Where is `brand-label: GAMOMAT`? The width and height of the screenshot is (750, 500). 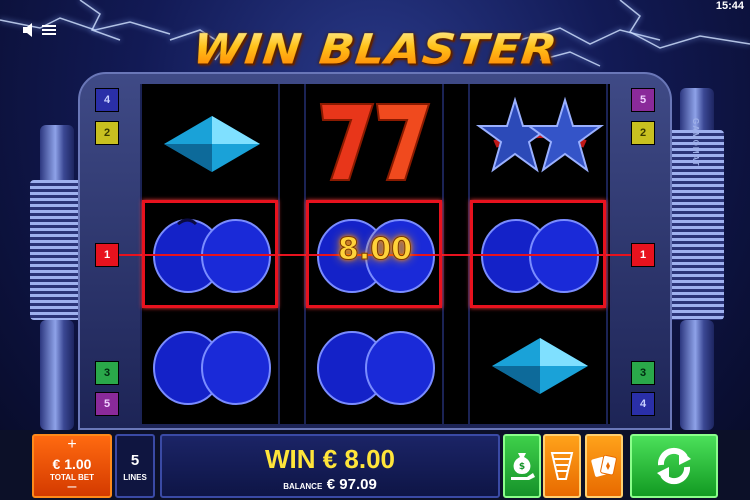 brand-label: GAMOMAT is located at coordinates (695, 142).